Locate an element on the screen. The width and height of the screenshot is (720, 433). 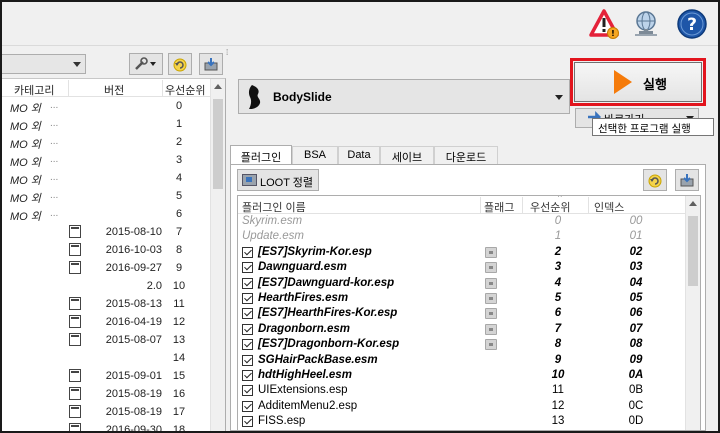
mod-row: MO 외... 4 is located at coordinates (106, 178).